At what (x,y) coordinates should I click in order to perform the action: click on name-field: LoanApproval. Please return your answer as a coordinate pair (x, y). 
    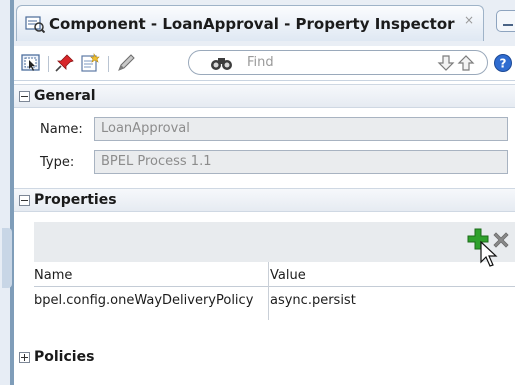
    Looking at the image, I should click on (301, 129).